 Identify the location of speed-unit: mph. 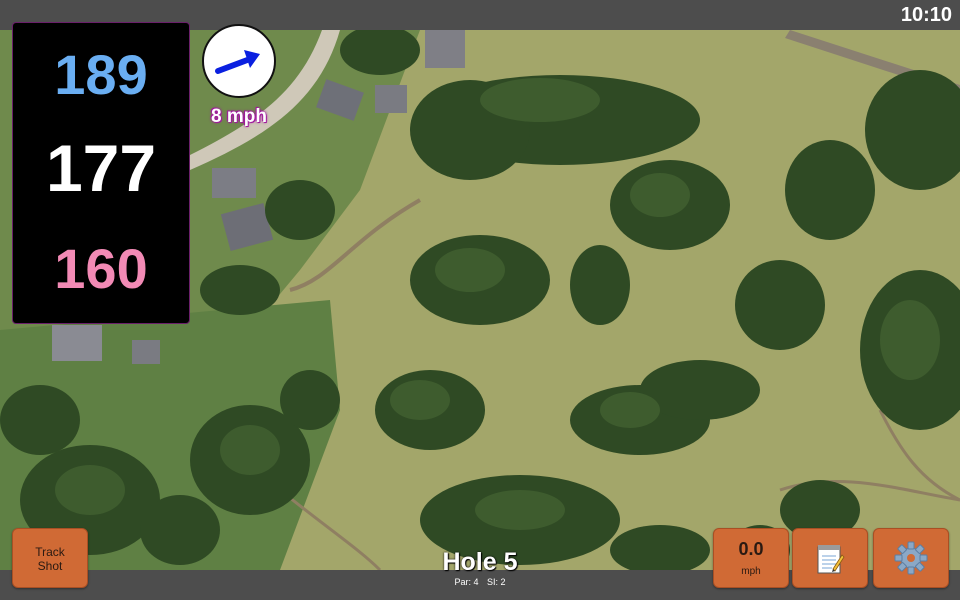
(751, 571).